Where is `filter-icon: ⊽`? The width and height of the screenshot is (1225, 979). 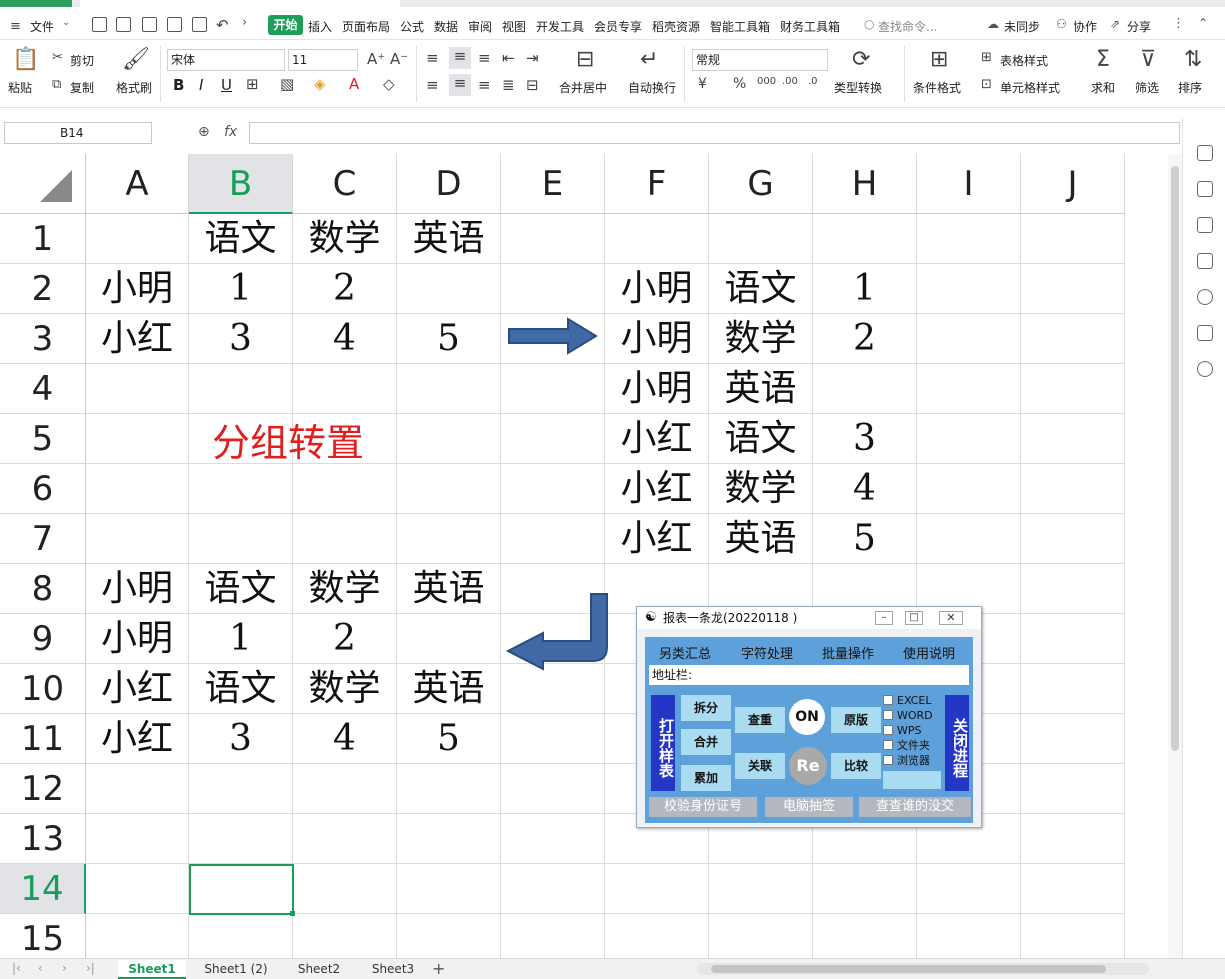
filter-icon: ⊽ is located at coordinates (1148, 60).